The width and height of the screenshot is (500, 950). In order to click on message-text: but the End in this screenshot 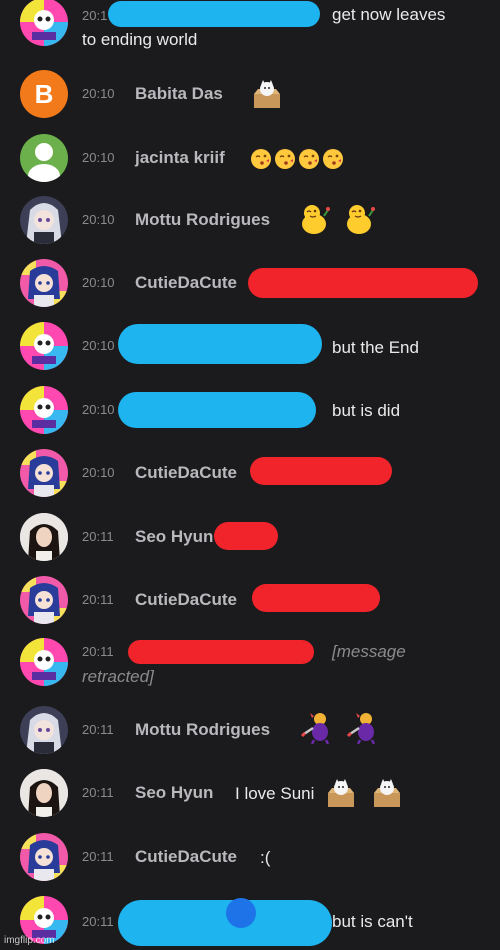, I will do `click(375, 347)`.